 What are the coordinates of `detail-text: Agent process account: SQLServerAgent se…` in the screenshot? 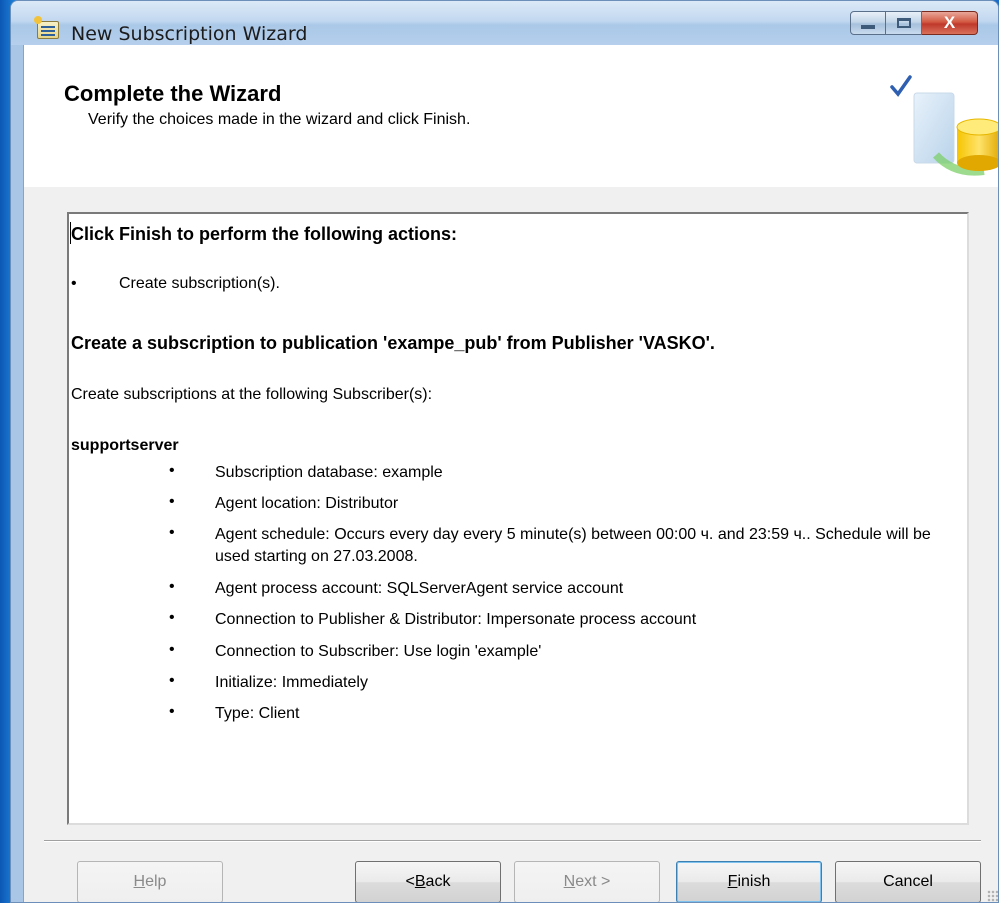 It's located at (419, 588).